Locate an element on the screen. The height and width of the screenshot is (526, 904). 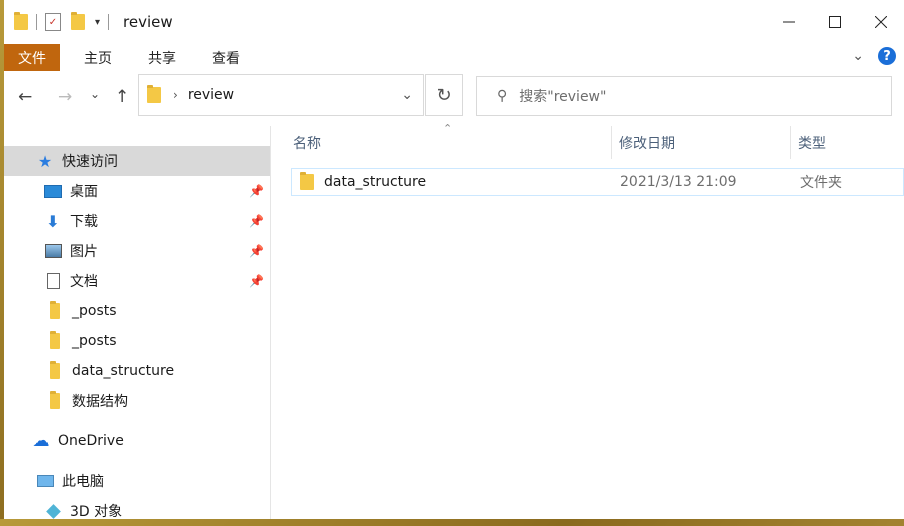
column-header-modified: 修改日期 is located at coordinates (704, 142).